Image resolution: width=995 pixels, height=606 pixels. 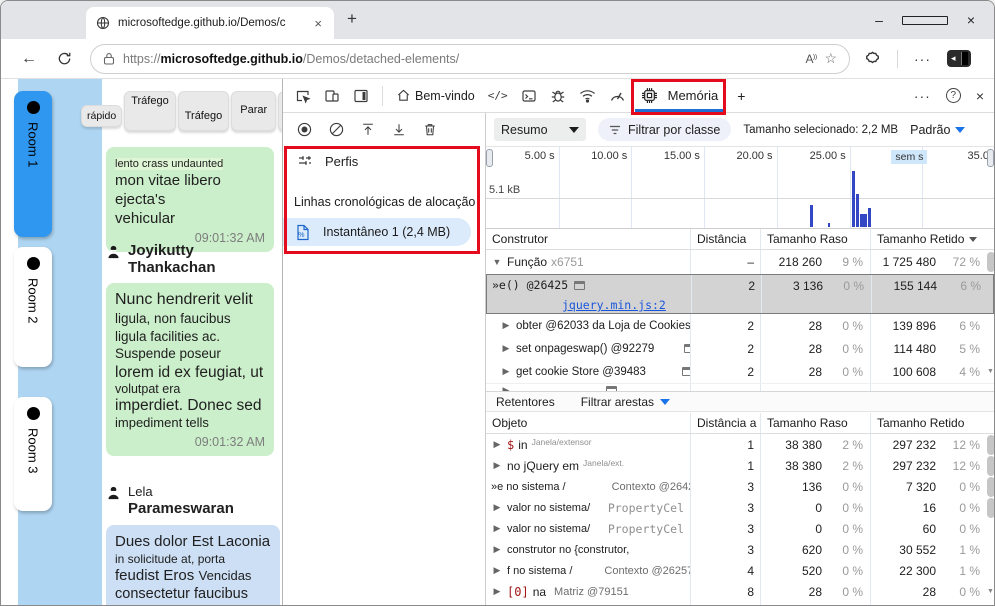 I want to click on room-tab-3: Room 3, so click(x=33, y=454).